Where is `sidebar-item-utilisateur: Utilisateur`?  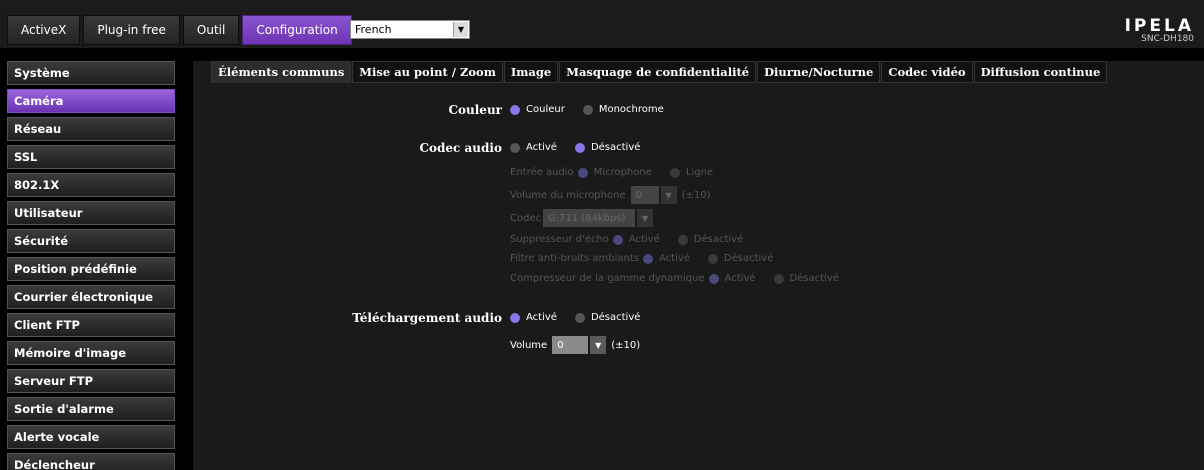
sidebar-item-utilisateur: Utilisateur is located at coordinates (91, 213).